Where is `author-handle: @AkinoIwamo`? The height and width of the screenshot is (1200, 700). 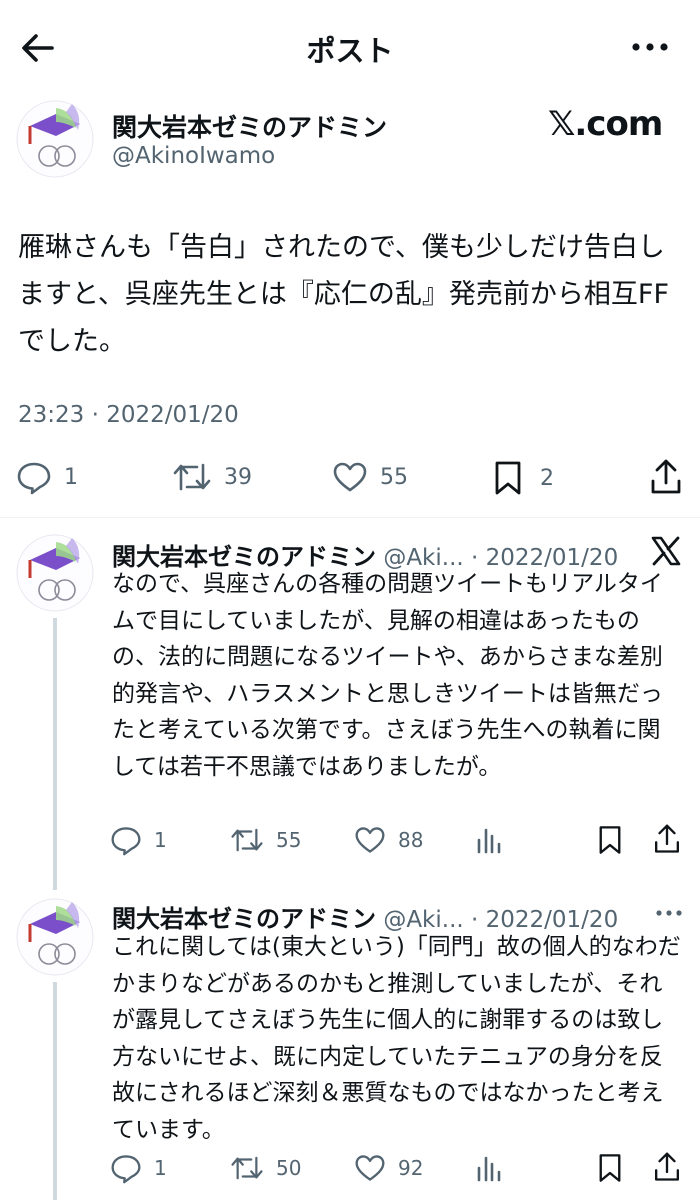 author-handle: @AkinoIwamo is located at coordinates (193, 156).